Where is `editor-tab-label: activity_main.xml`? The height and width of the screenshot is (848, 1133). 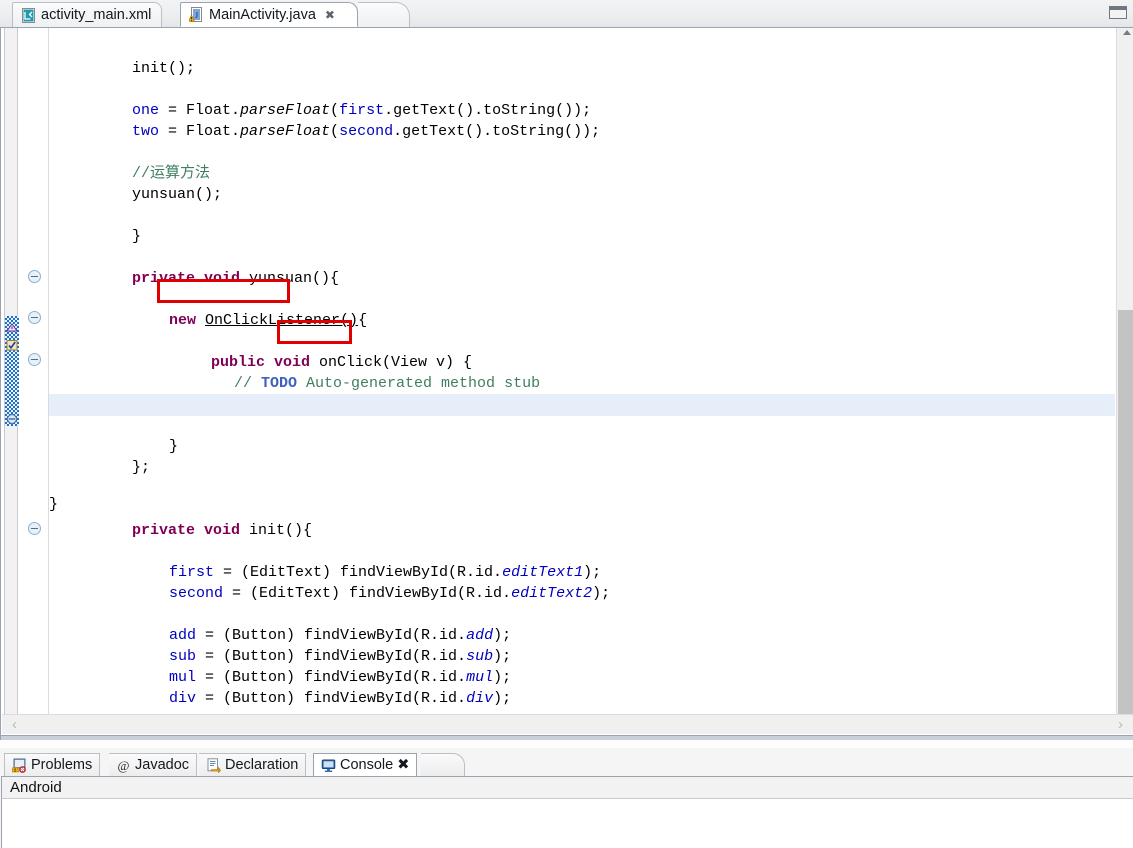
editor-tab-label: activity_main.xml is located at coordinates (96, 15).